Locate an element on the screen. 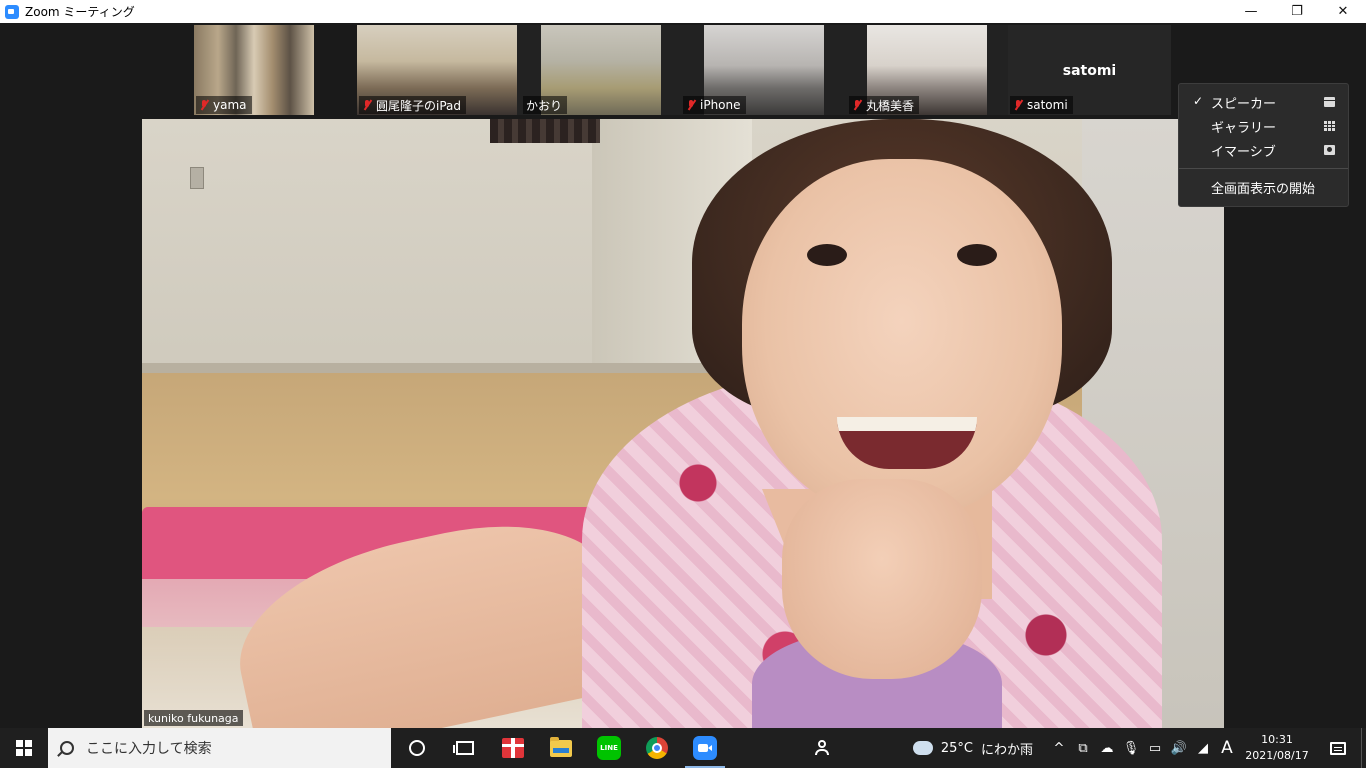 This screenshot has height=768, width=1366. weather-condition: にわか雨 is located at coordinates (1007, 748).